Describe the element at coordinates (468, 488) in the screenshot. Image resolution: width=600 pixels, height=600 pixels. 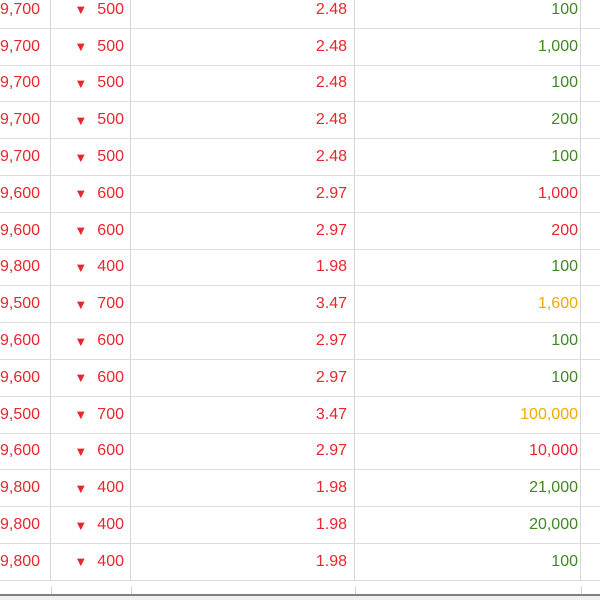
I see `volume-cell: 21,000` at that location.